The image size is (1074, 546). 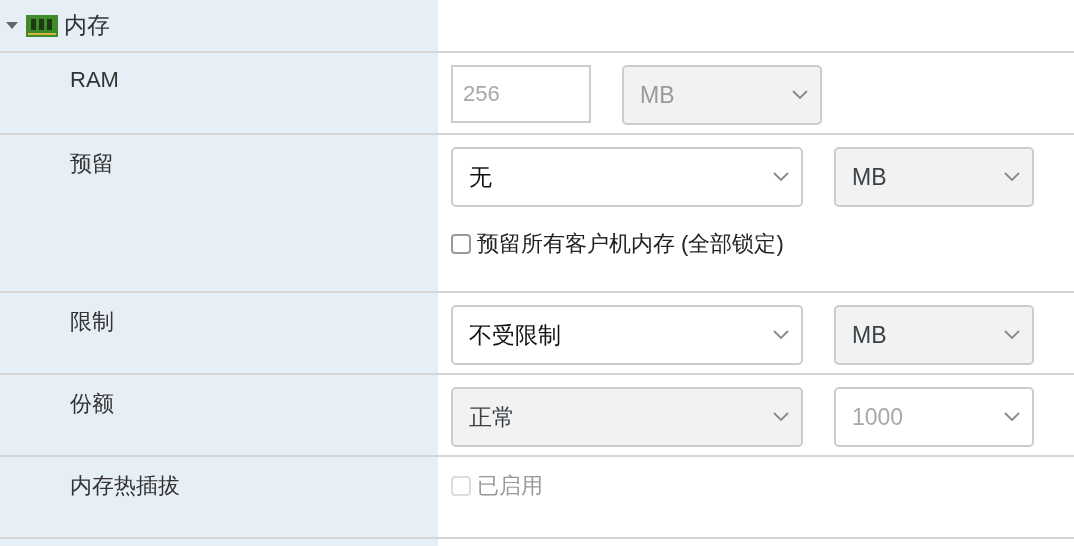 What do you see at coordinates (627, 417) in the screenshot?
I see `dropdown: 正常` at bounding box center [627, 417].